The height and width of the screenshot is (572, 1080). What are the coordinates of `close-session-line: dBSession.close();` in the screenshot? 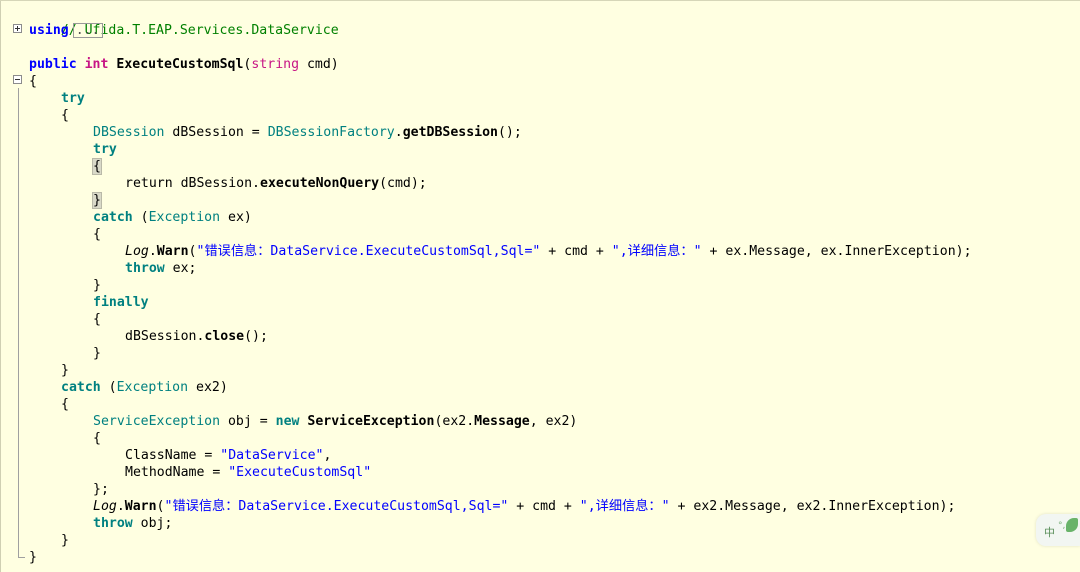 It's located at (196, 336).